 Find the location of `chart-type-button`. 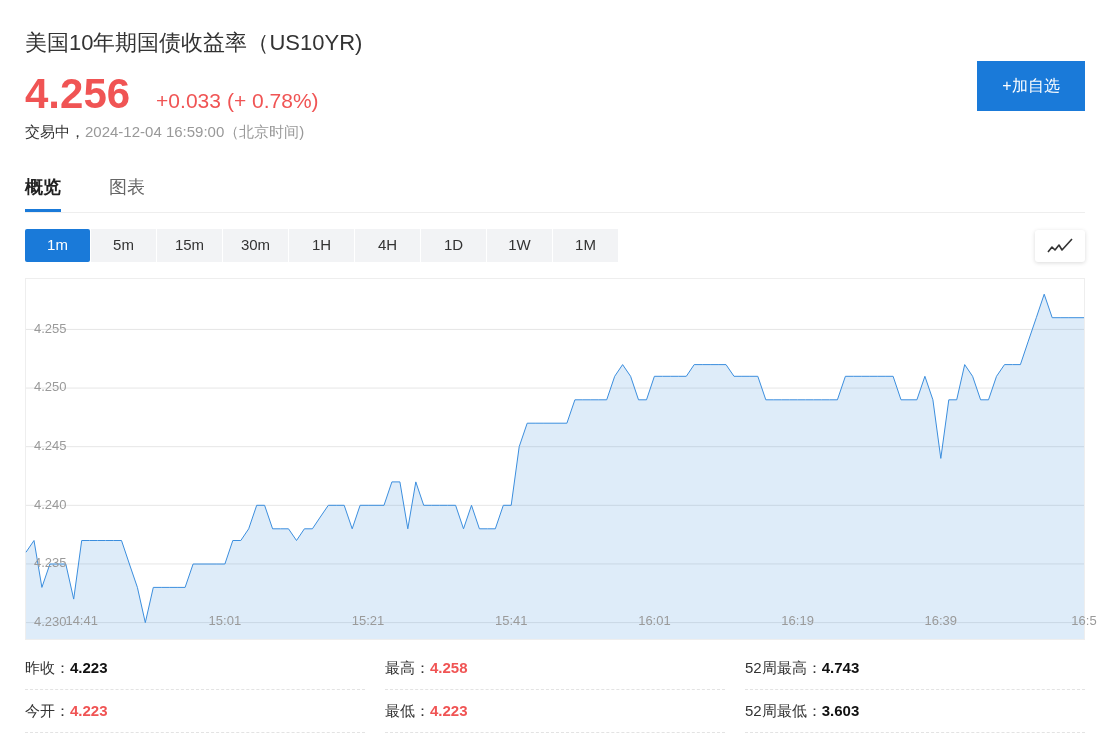

chart-type-button is located at coordinates (1060, 245).